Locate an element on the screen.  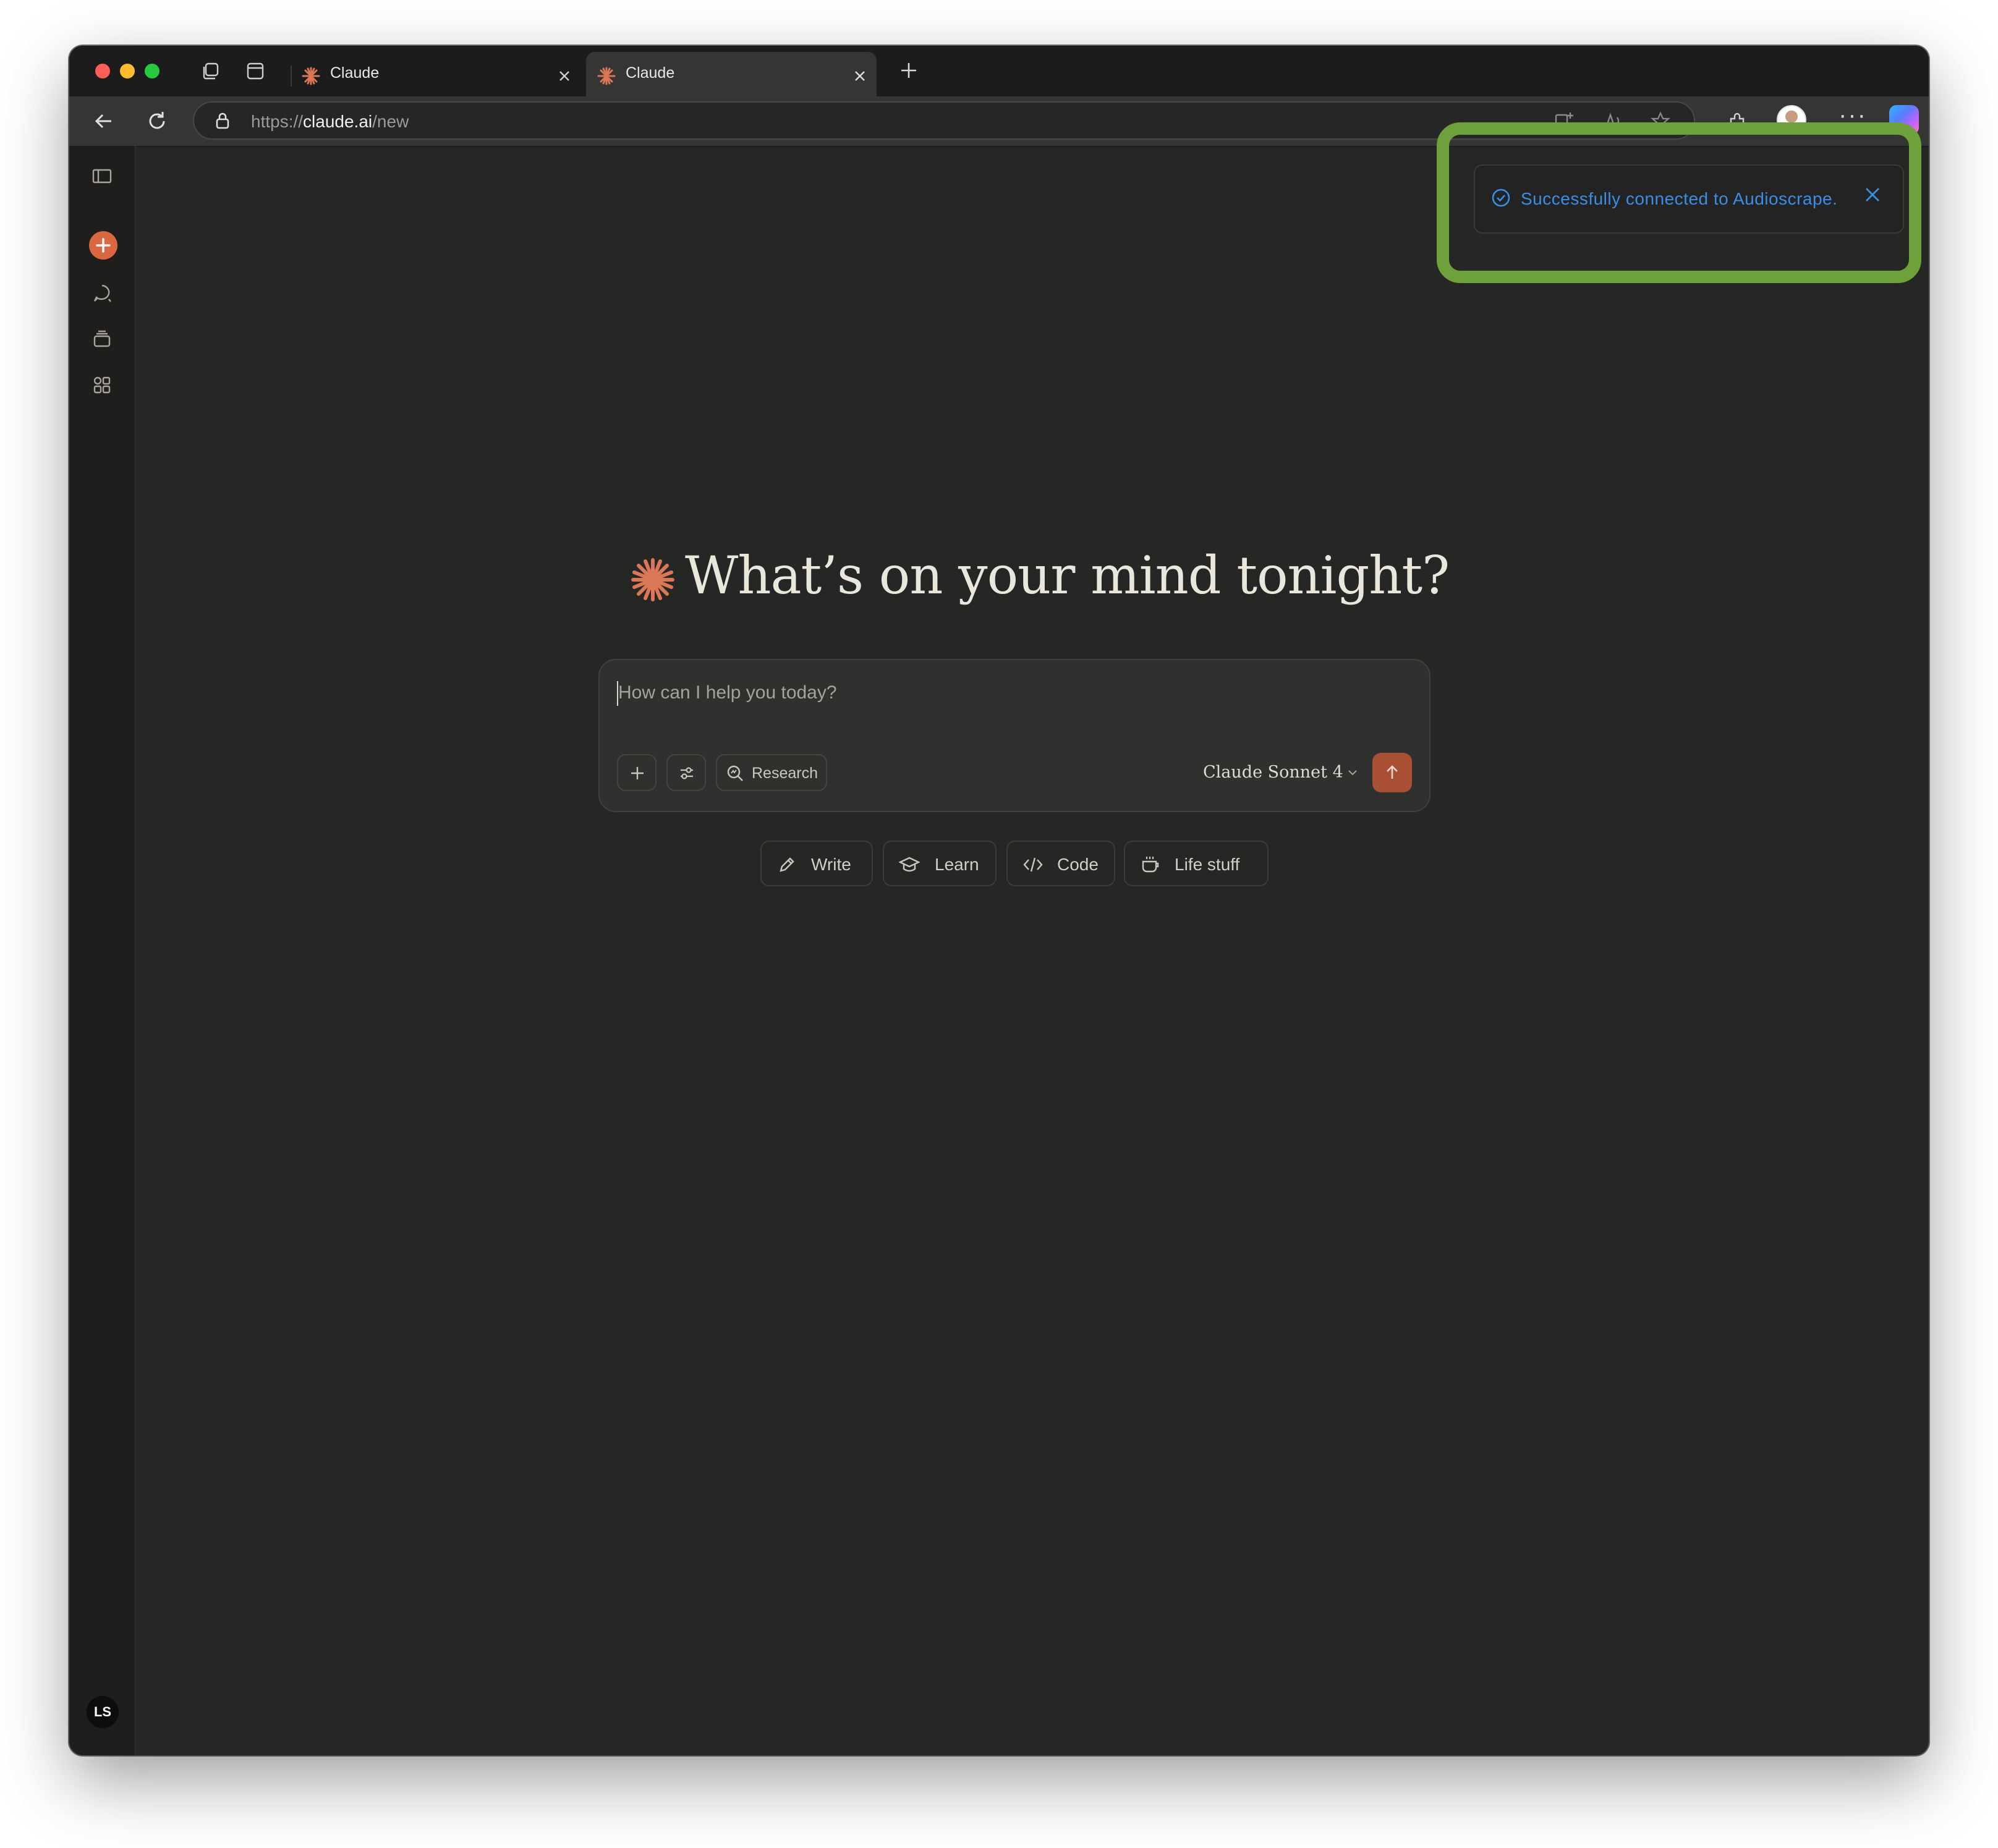
tab-claude-2: Claude is located at coordinates (731, 74).